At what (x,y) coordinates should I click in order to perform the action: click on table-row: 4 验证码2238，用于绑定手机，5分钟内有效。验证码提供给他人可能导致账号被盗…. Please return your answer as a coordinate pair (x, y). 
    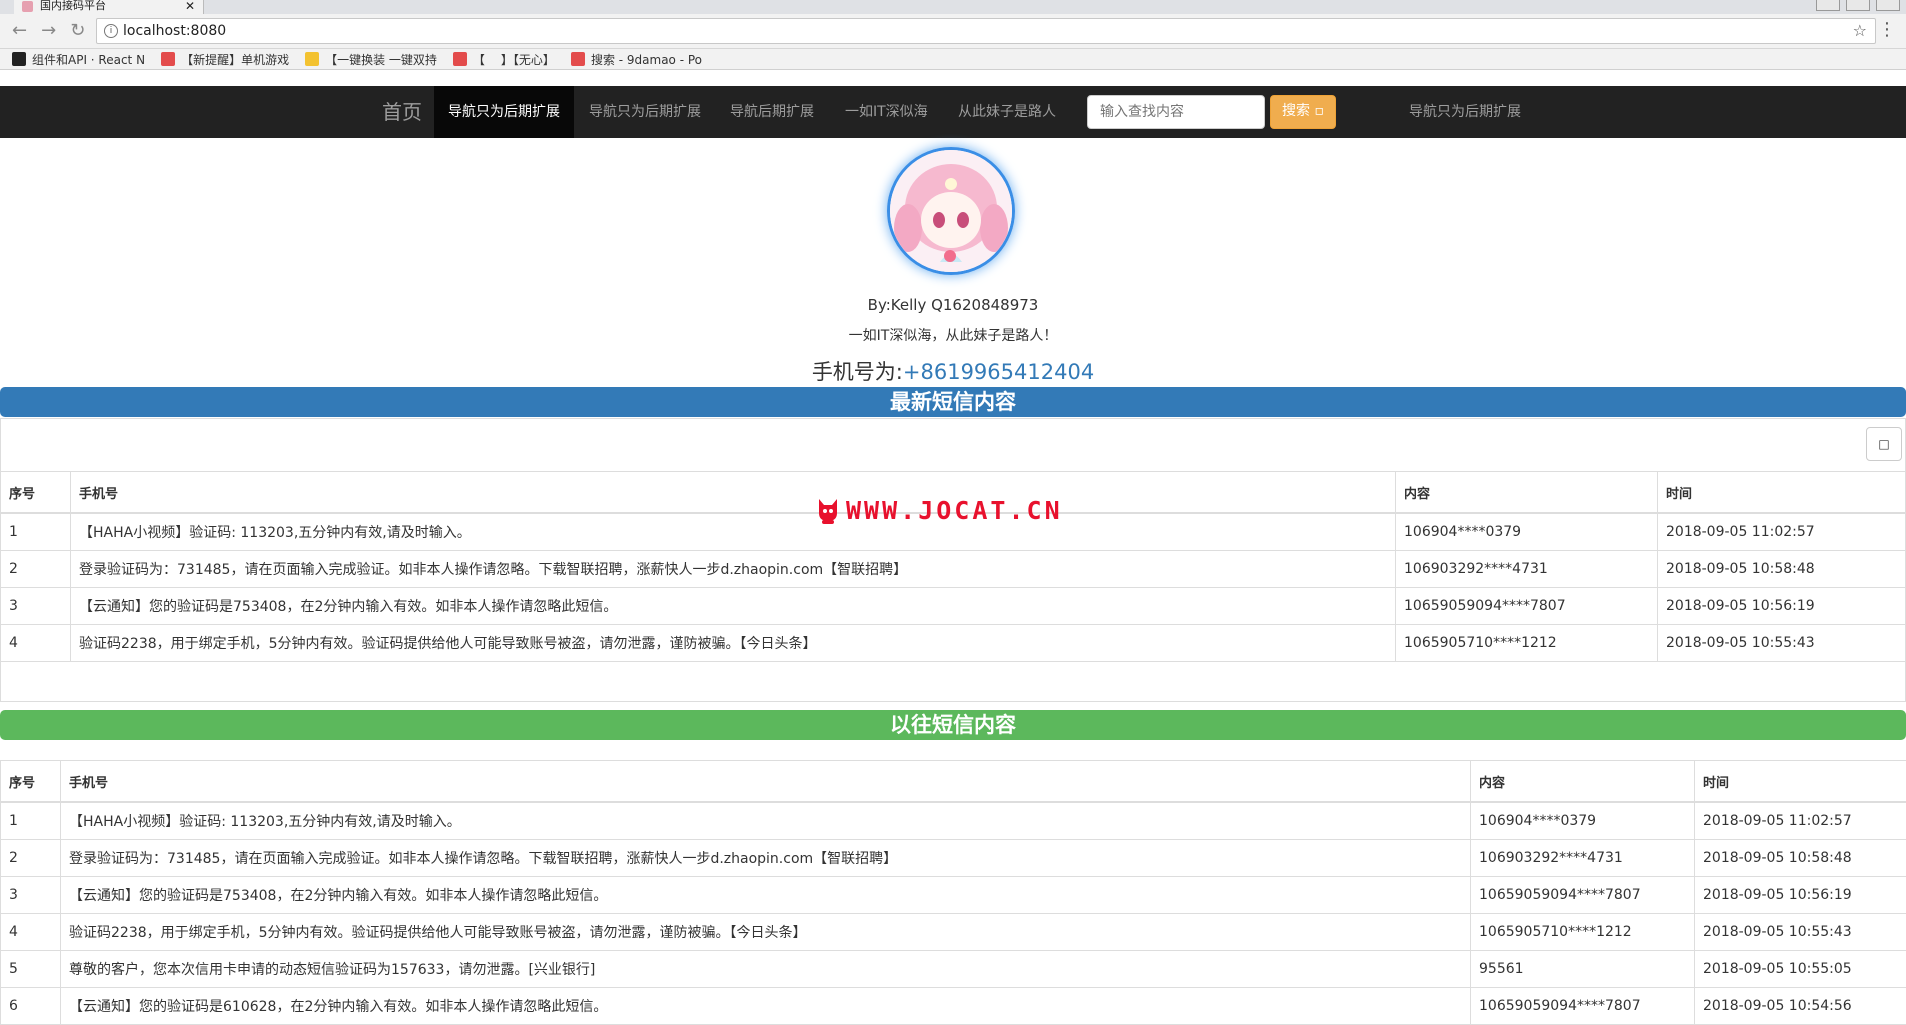
    Looking at the image, I should click on (953, 932).